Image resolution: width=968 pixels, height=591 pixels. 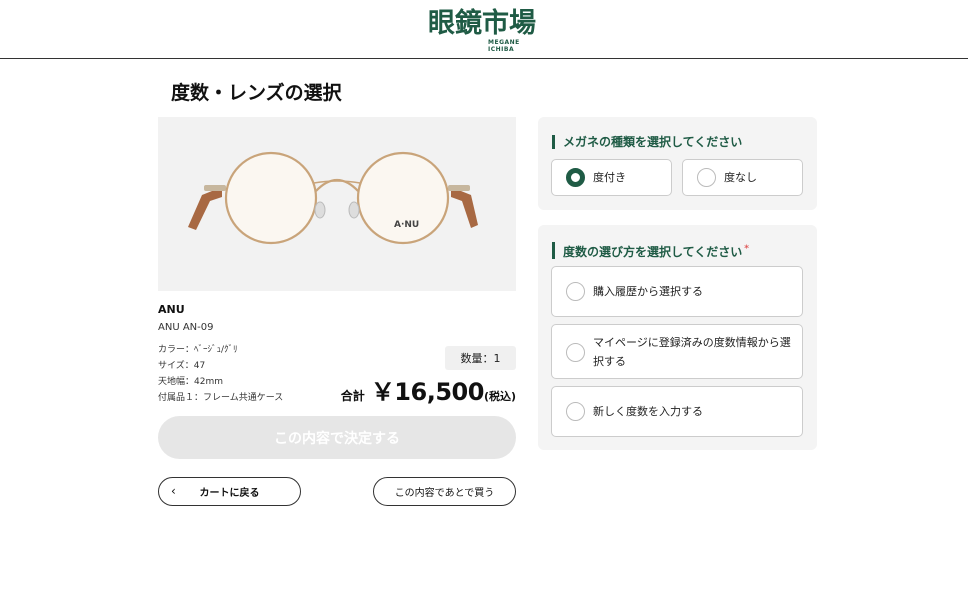 What do you see at coordinates (480, 358) in the screenshot?
I see `quantity-badge: 数量：1` at bounding box center [480, 358].